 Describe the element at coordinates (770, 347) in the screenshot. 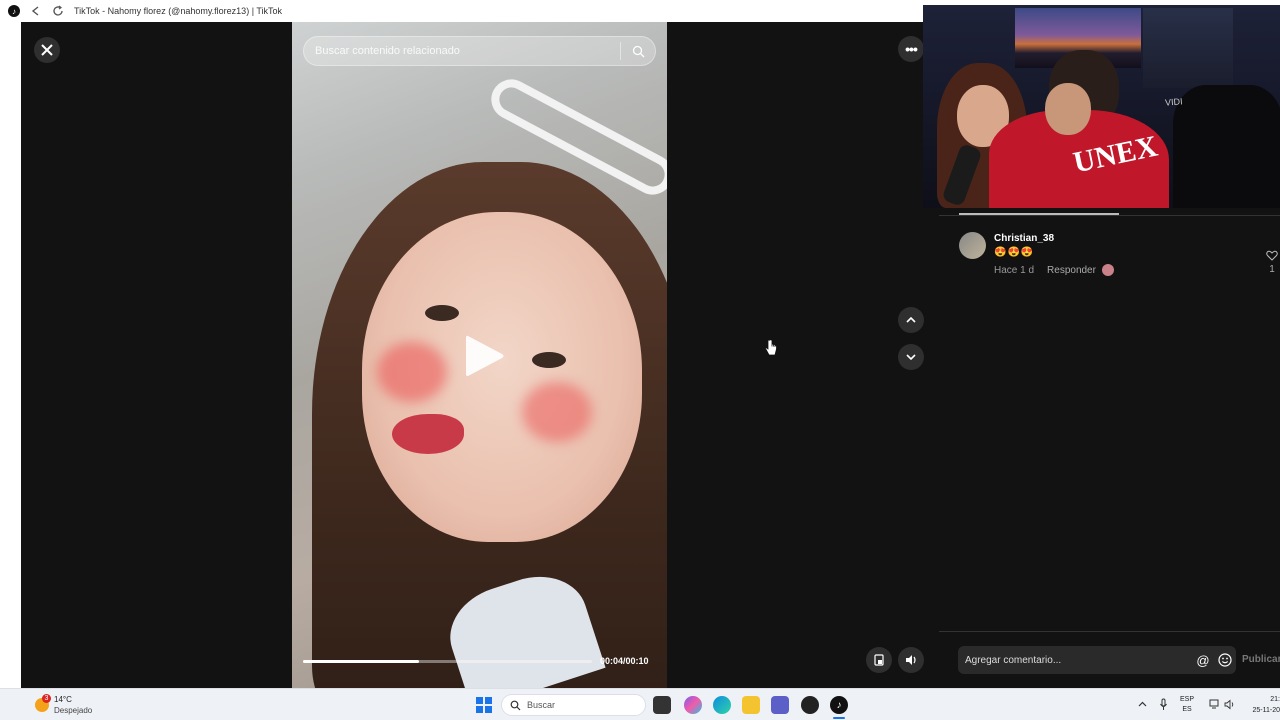

I see `hand-cursor-icon` at that location.